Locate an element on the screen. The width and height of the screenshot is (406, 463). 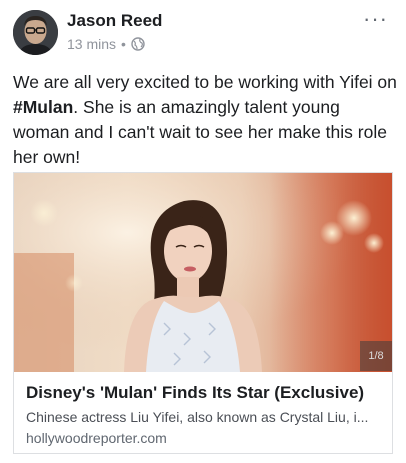
link-domain: hollywoodreporter.com is located at coordinates (96, 438).